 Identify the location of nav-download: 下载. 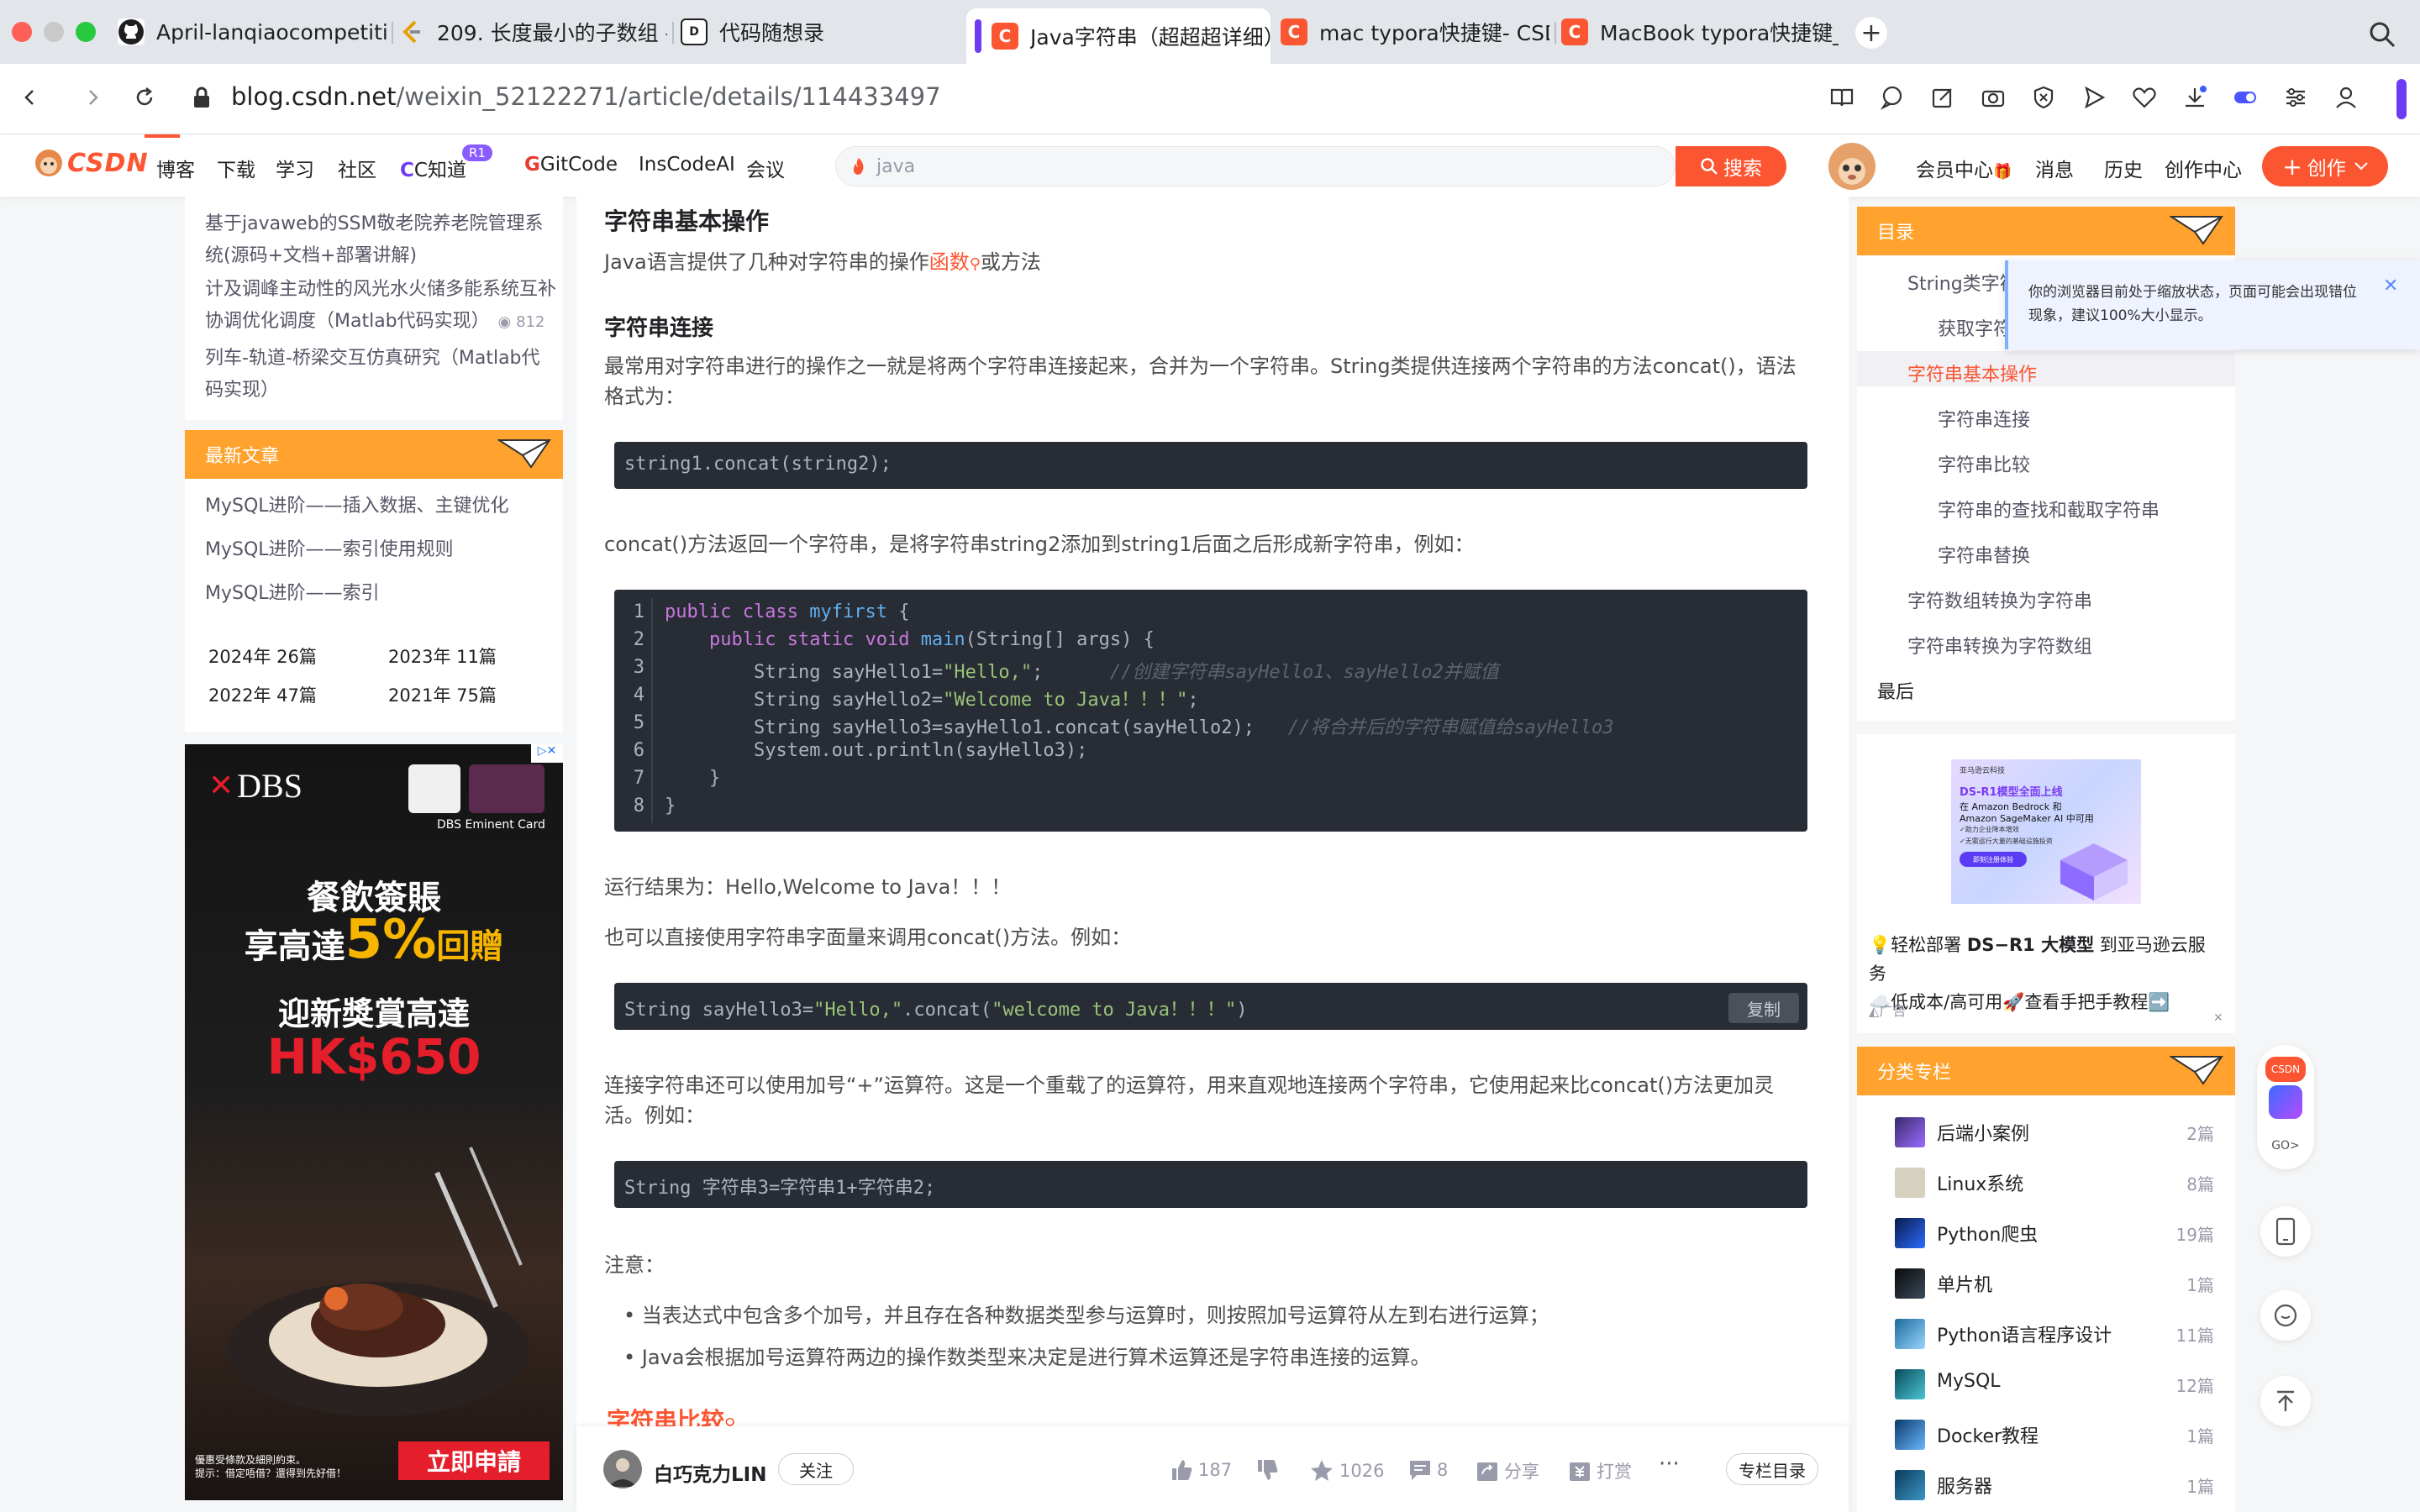
(236, 168).